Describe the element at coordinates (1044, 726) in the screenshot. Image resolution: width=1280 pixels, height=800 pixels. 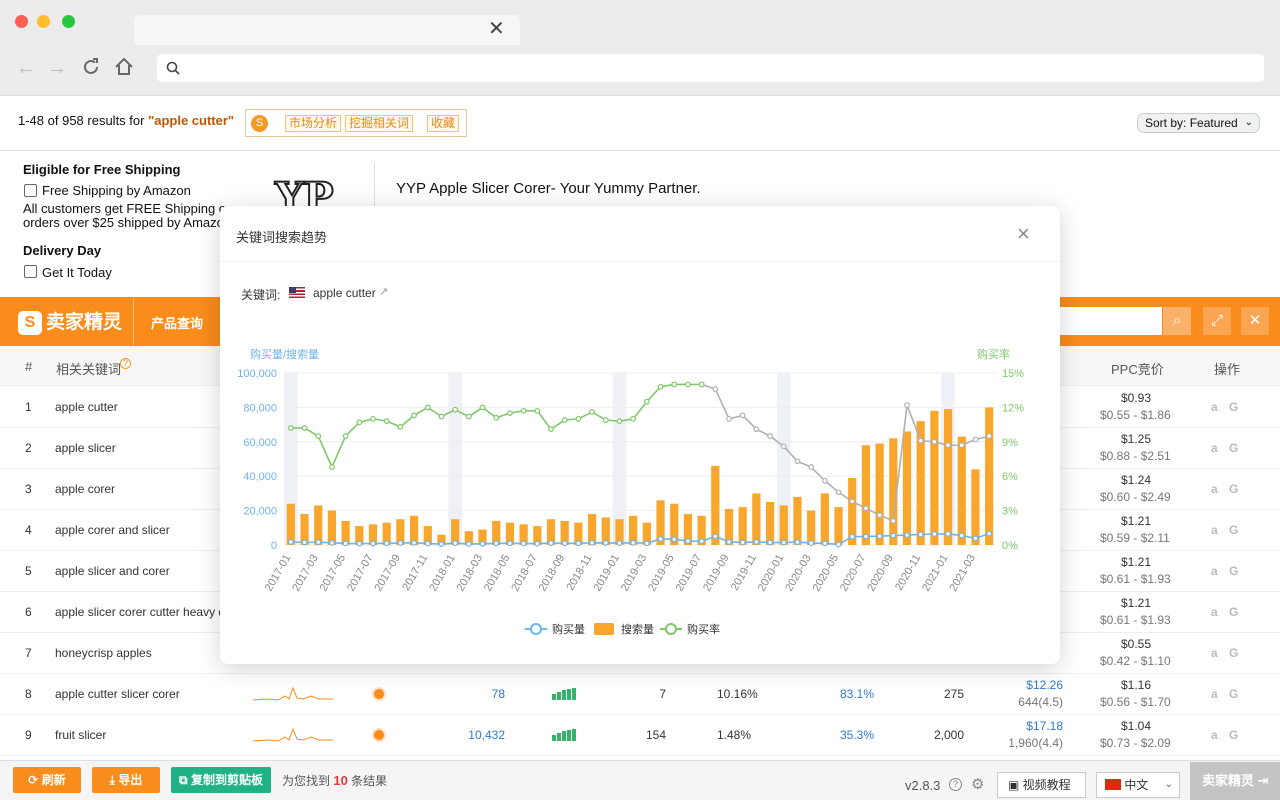
I see `row-cpc: $17.18` at that location.